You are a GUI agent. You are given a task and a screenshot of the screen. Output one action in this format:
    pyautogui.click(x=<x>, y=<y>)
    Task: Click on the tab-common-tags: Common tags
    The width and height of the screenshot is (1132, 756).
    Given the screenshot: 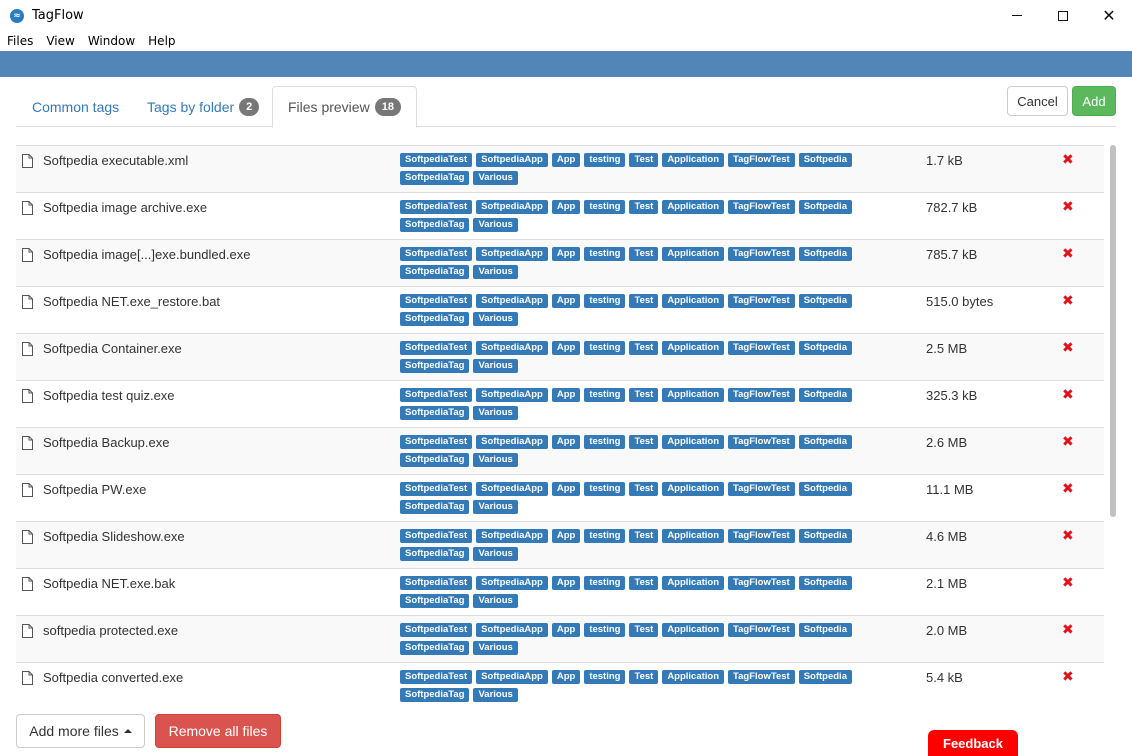 What is the action you would take?
    pyautogui.click(x=75, y=106)
    